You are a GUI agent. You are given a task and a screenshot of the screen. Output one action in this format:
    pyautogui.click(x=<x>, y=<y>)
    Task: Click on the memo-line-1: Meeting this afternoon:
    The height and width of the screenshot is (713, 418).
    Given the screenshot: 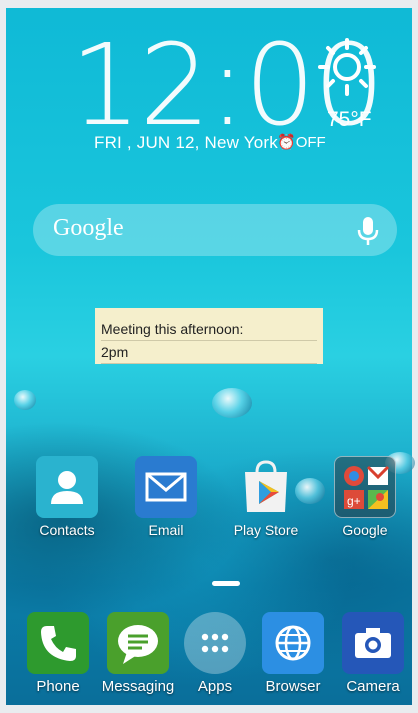 What is the action you would take?
    pyautogui.click(x=209, y=329)
    